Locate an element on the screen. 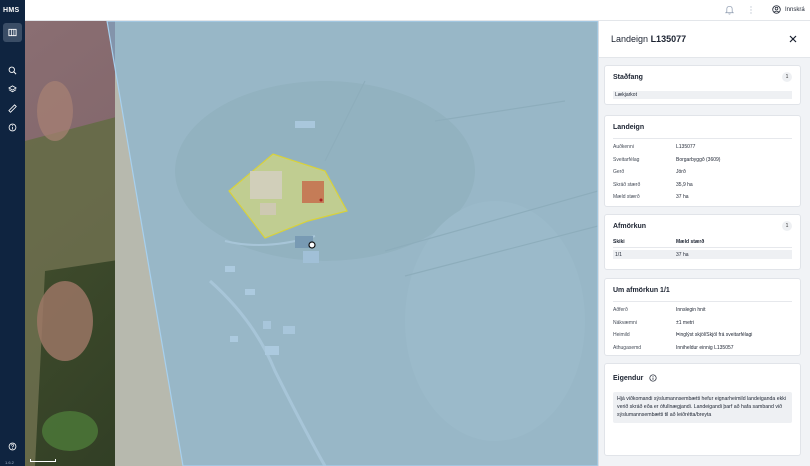 This screenshot has height=466, width=810. row-value: 35,9 ha is located at coordinates (684, 184).